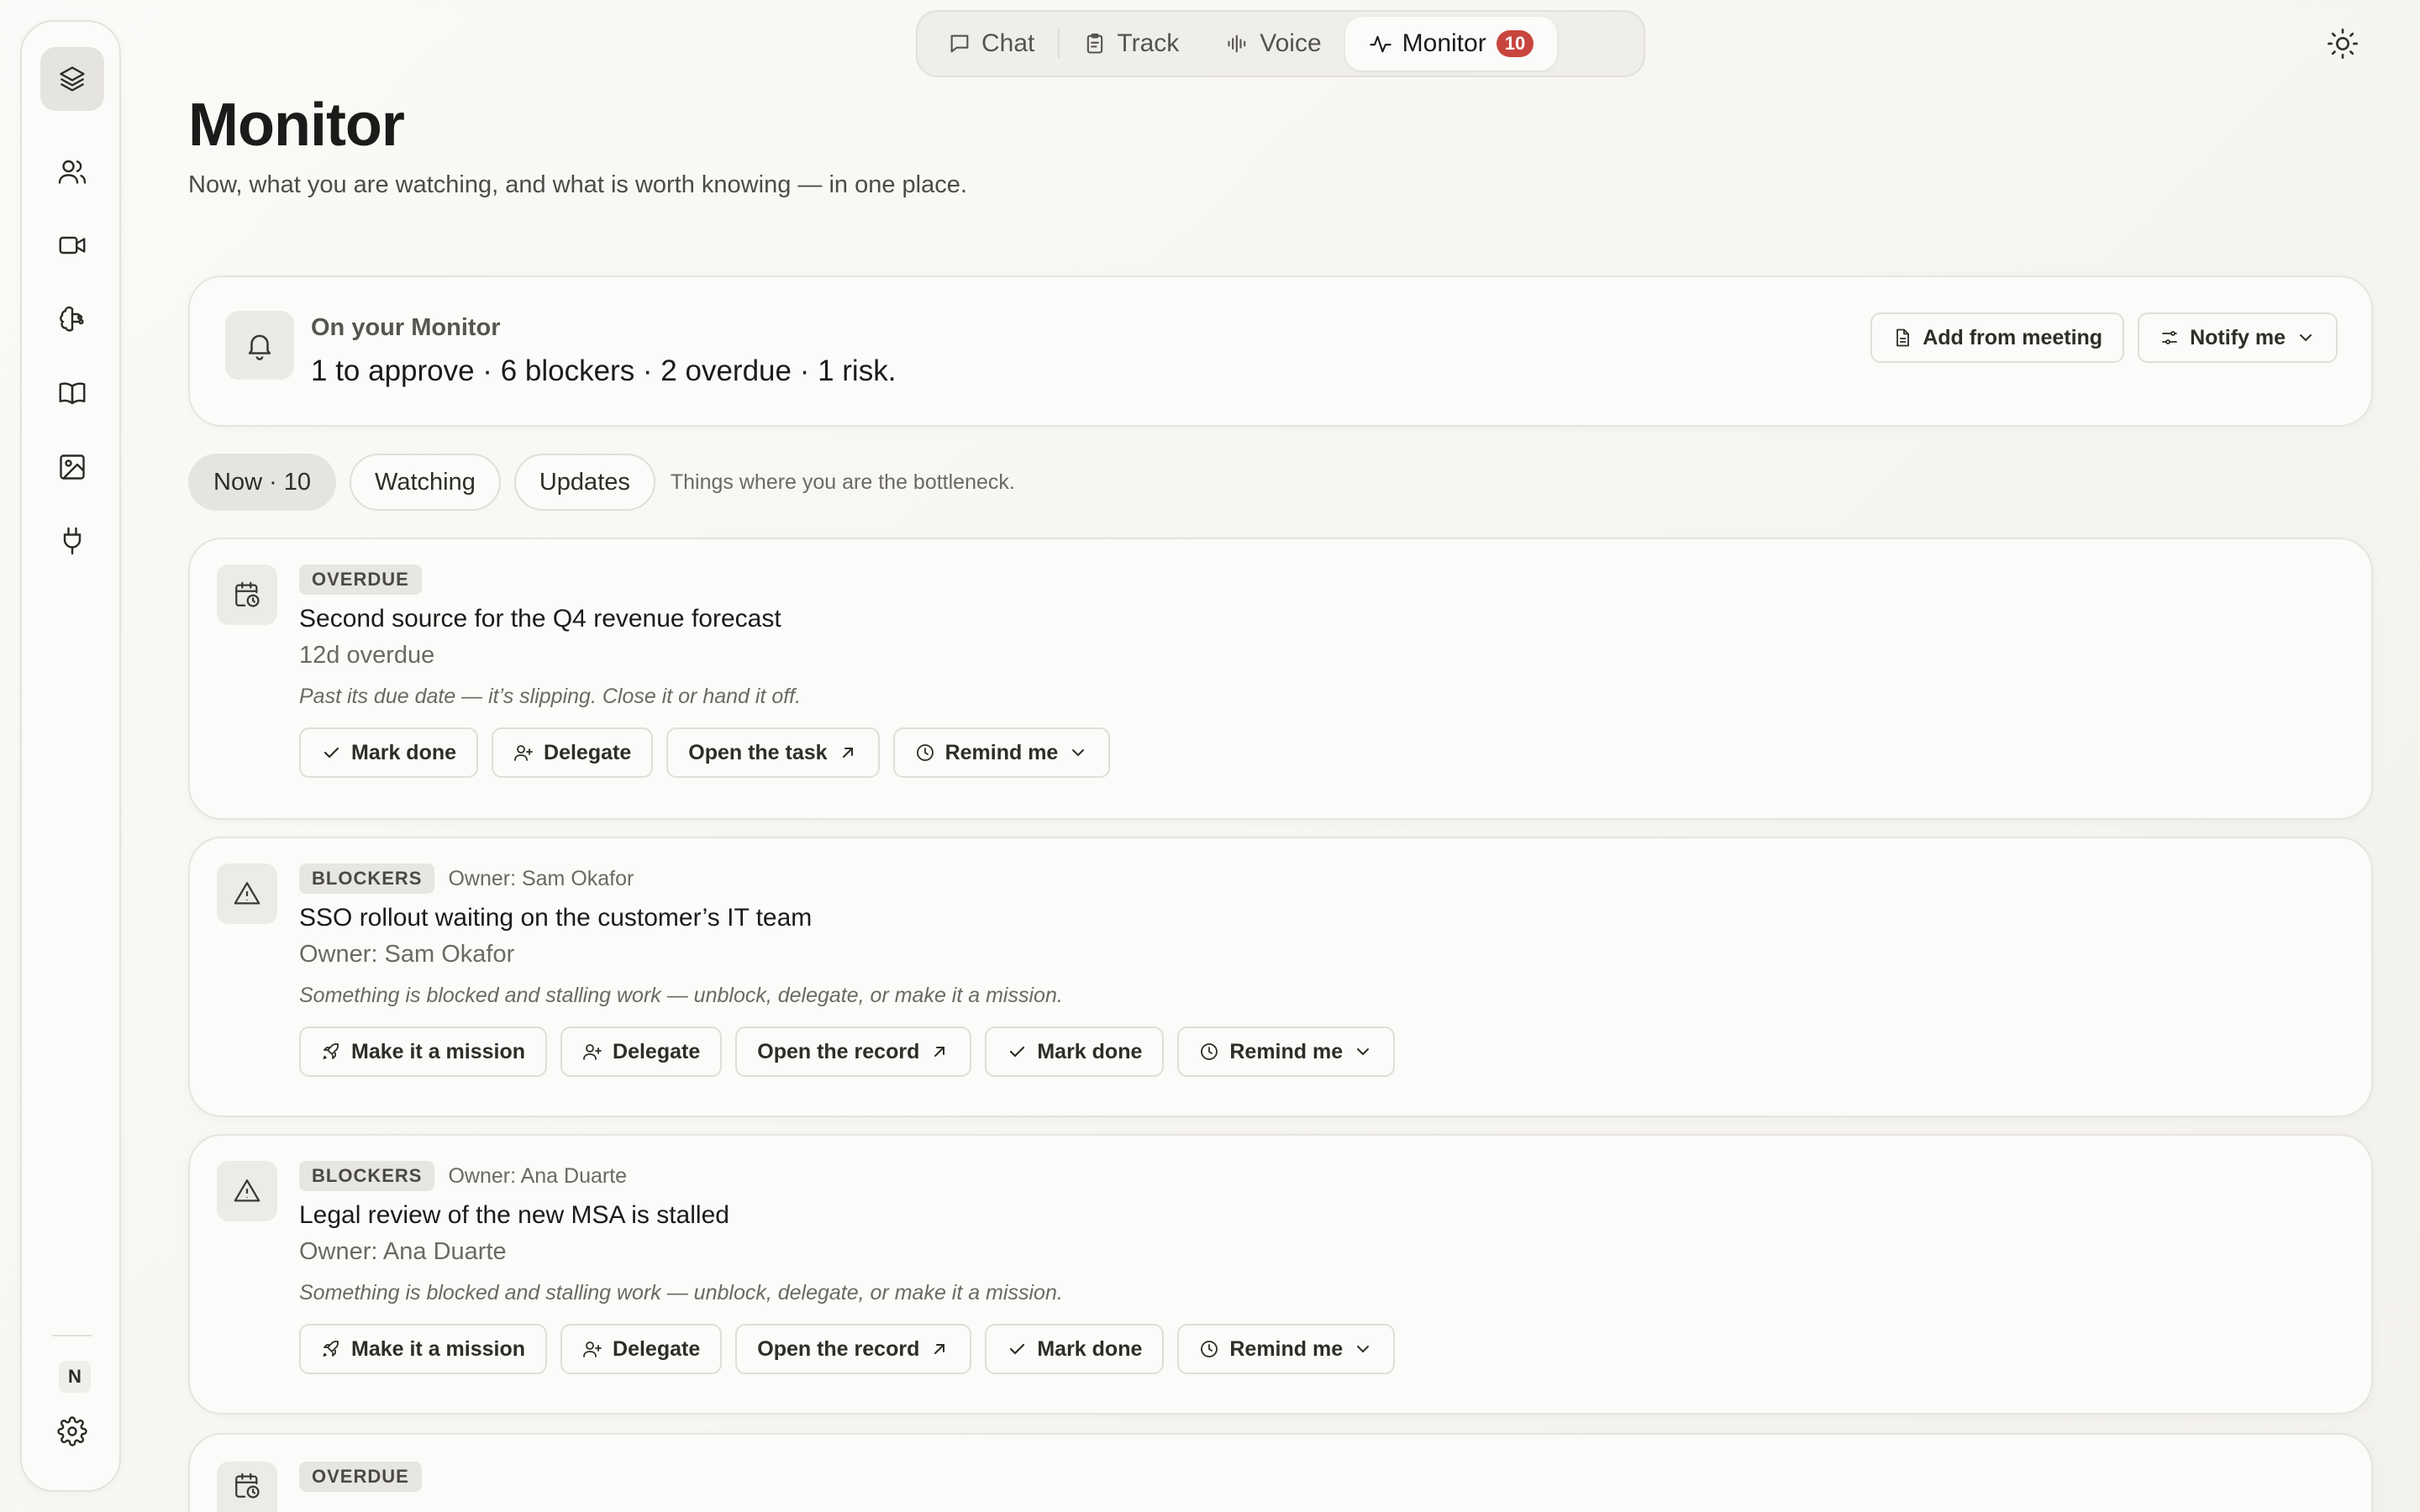  Describe the element at coordinates (72, 319) in the screenshot. I see `brain-icon` at that location.